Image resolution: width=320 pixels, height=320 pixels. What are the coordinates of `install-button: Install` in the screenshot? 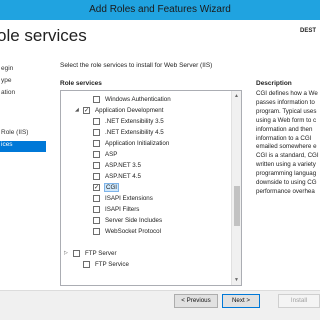 It's located at (299, 301).